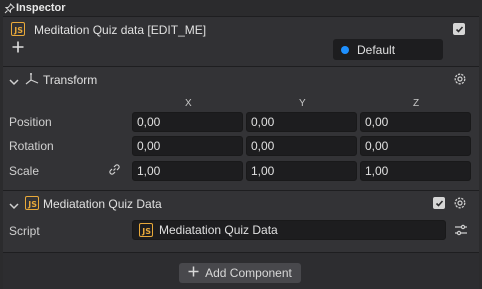 The width and height of the screenshot is (482, 289). Describe the element at coordinates (415, 122) in the screenshot. I see `position-z-field: 0,00` at that location.